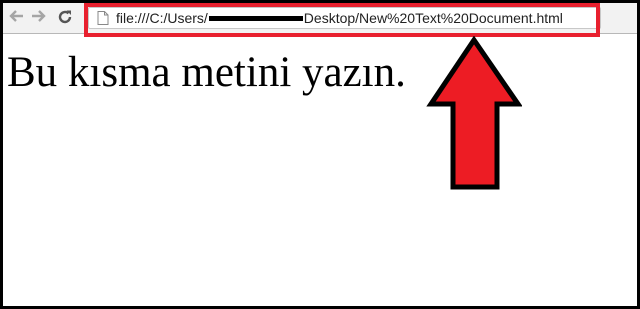 Image resolution: width=640 pixels, height=309 pixels. I want to click on red-up-arrow-icon, so click(474, 113).